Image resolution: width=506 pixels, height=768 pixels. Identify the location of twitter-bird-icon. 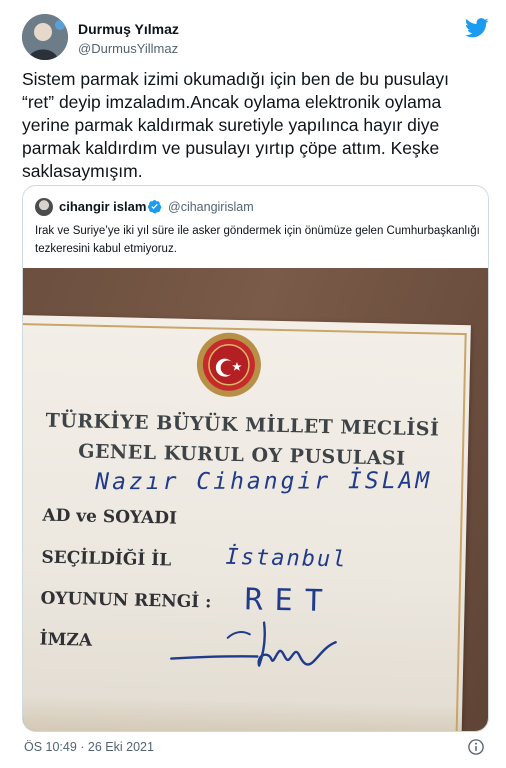
(477, 28).